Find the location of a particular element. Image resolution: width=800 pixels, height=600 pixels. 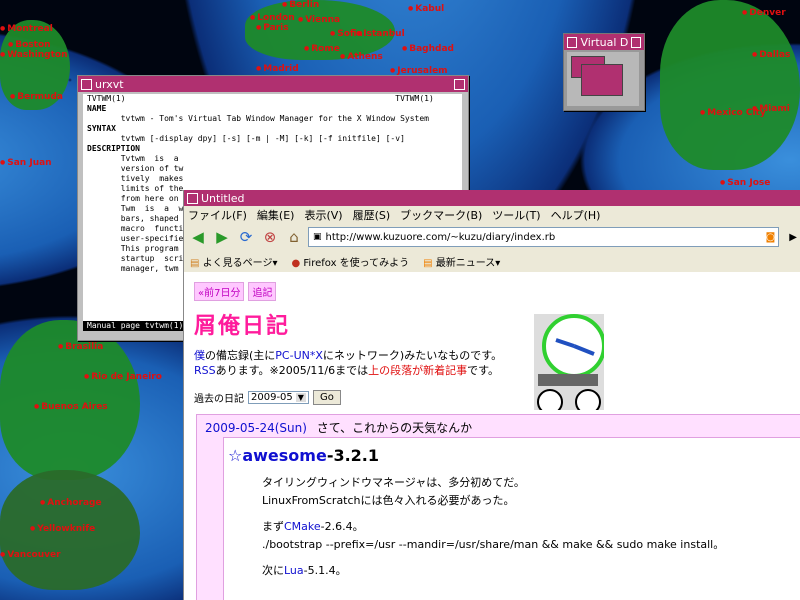

clock-icon is located at coordinates (570, 364).